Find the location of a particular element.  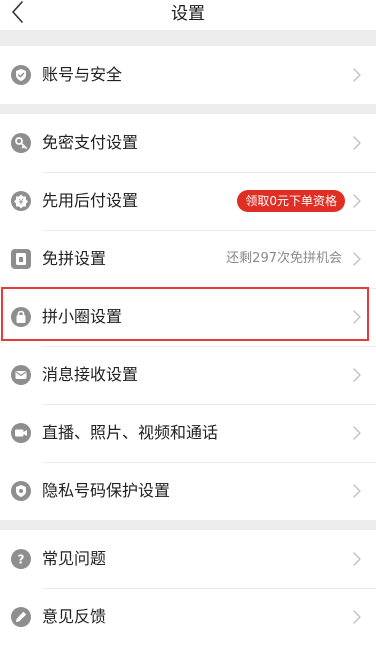

row-label: 账号与安全 is located at coordinates (82, 74).